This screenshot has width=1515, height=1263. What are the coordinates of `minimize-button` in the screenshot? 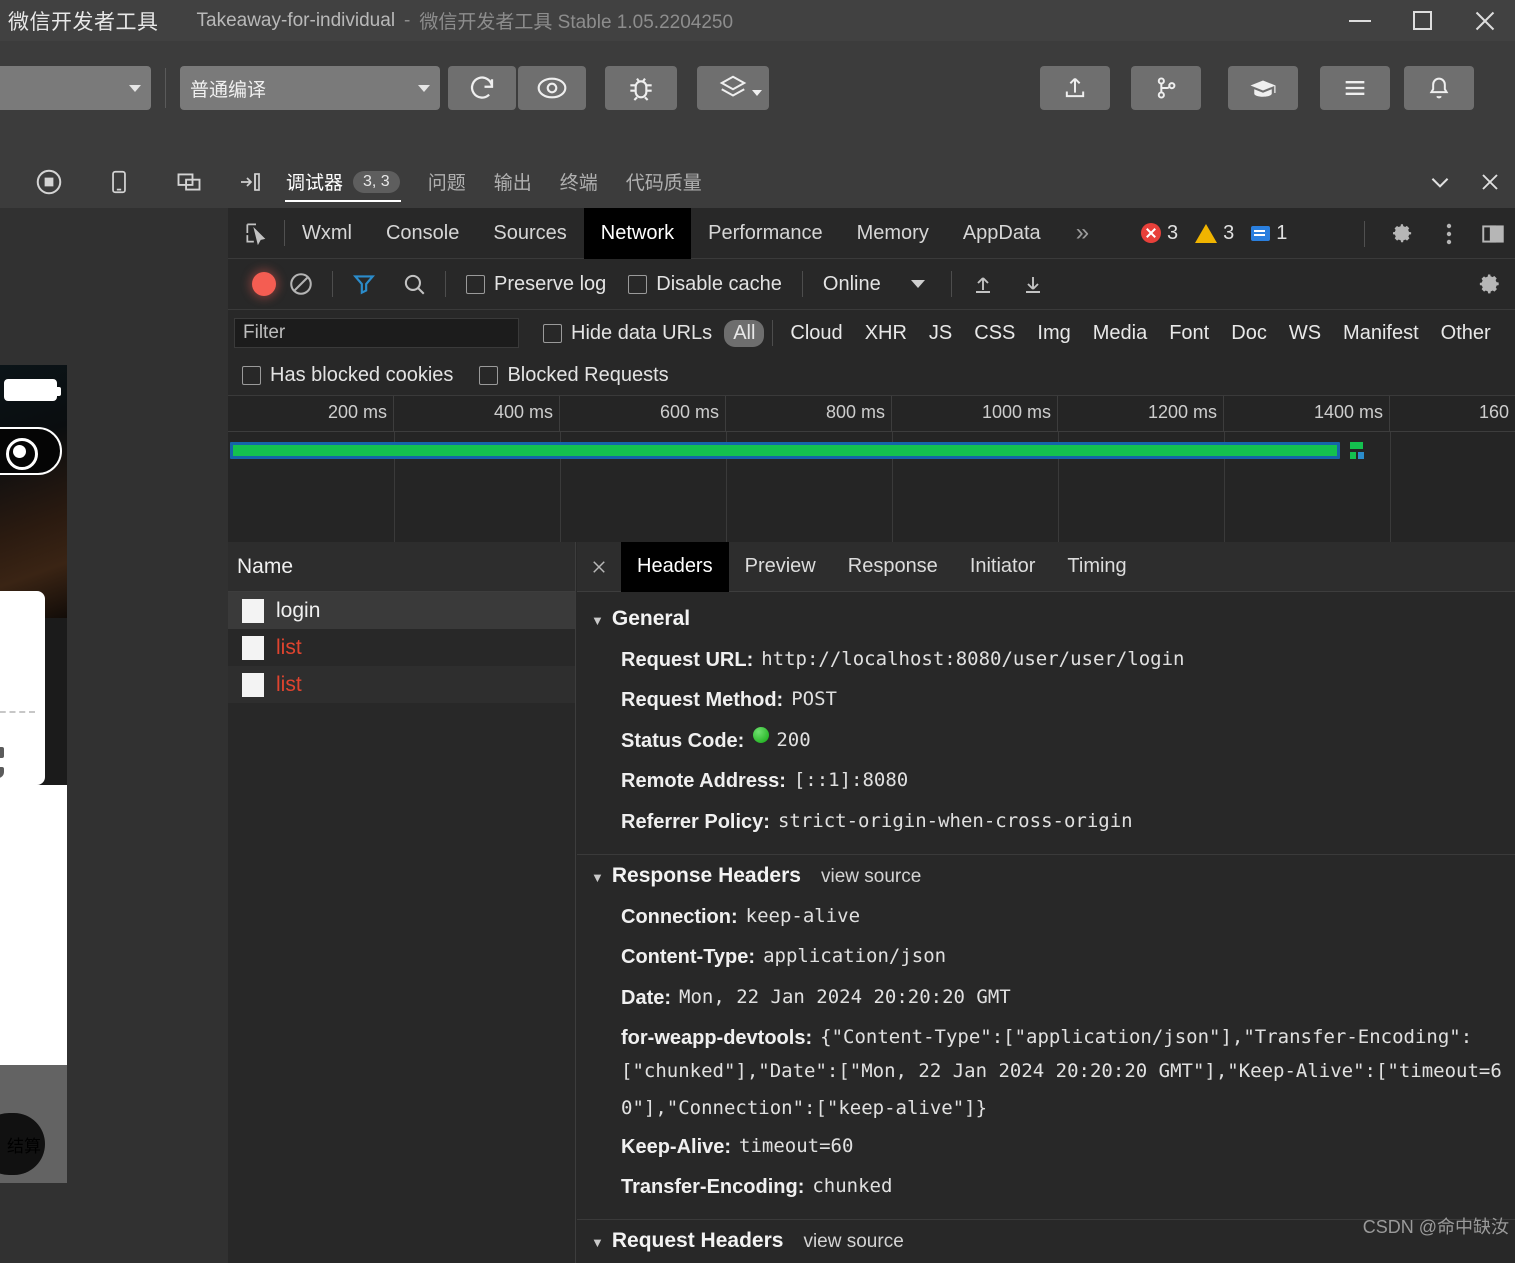 It's located at (1360, 20).